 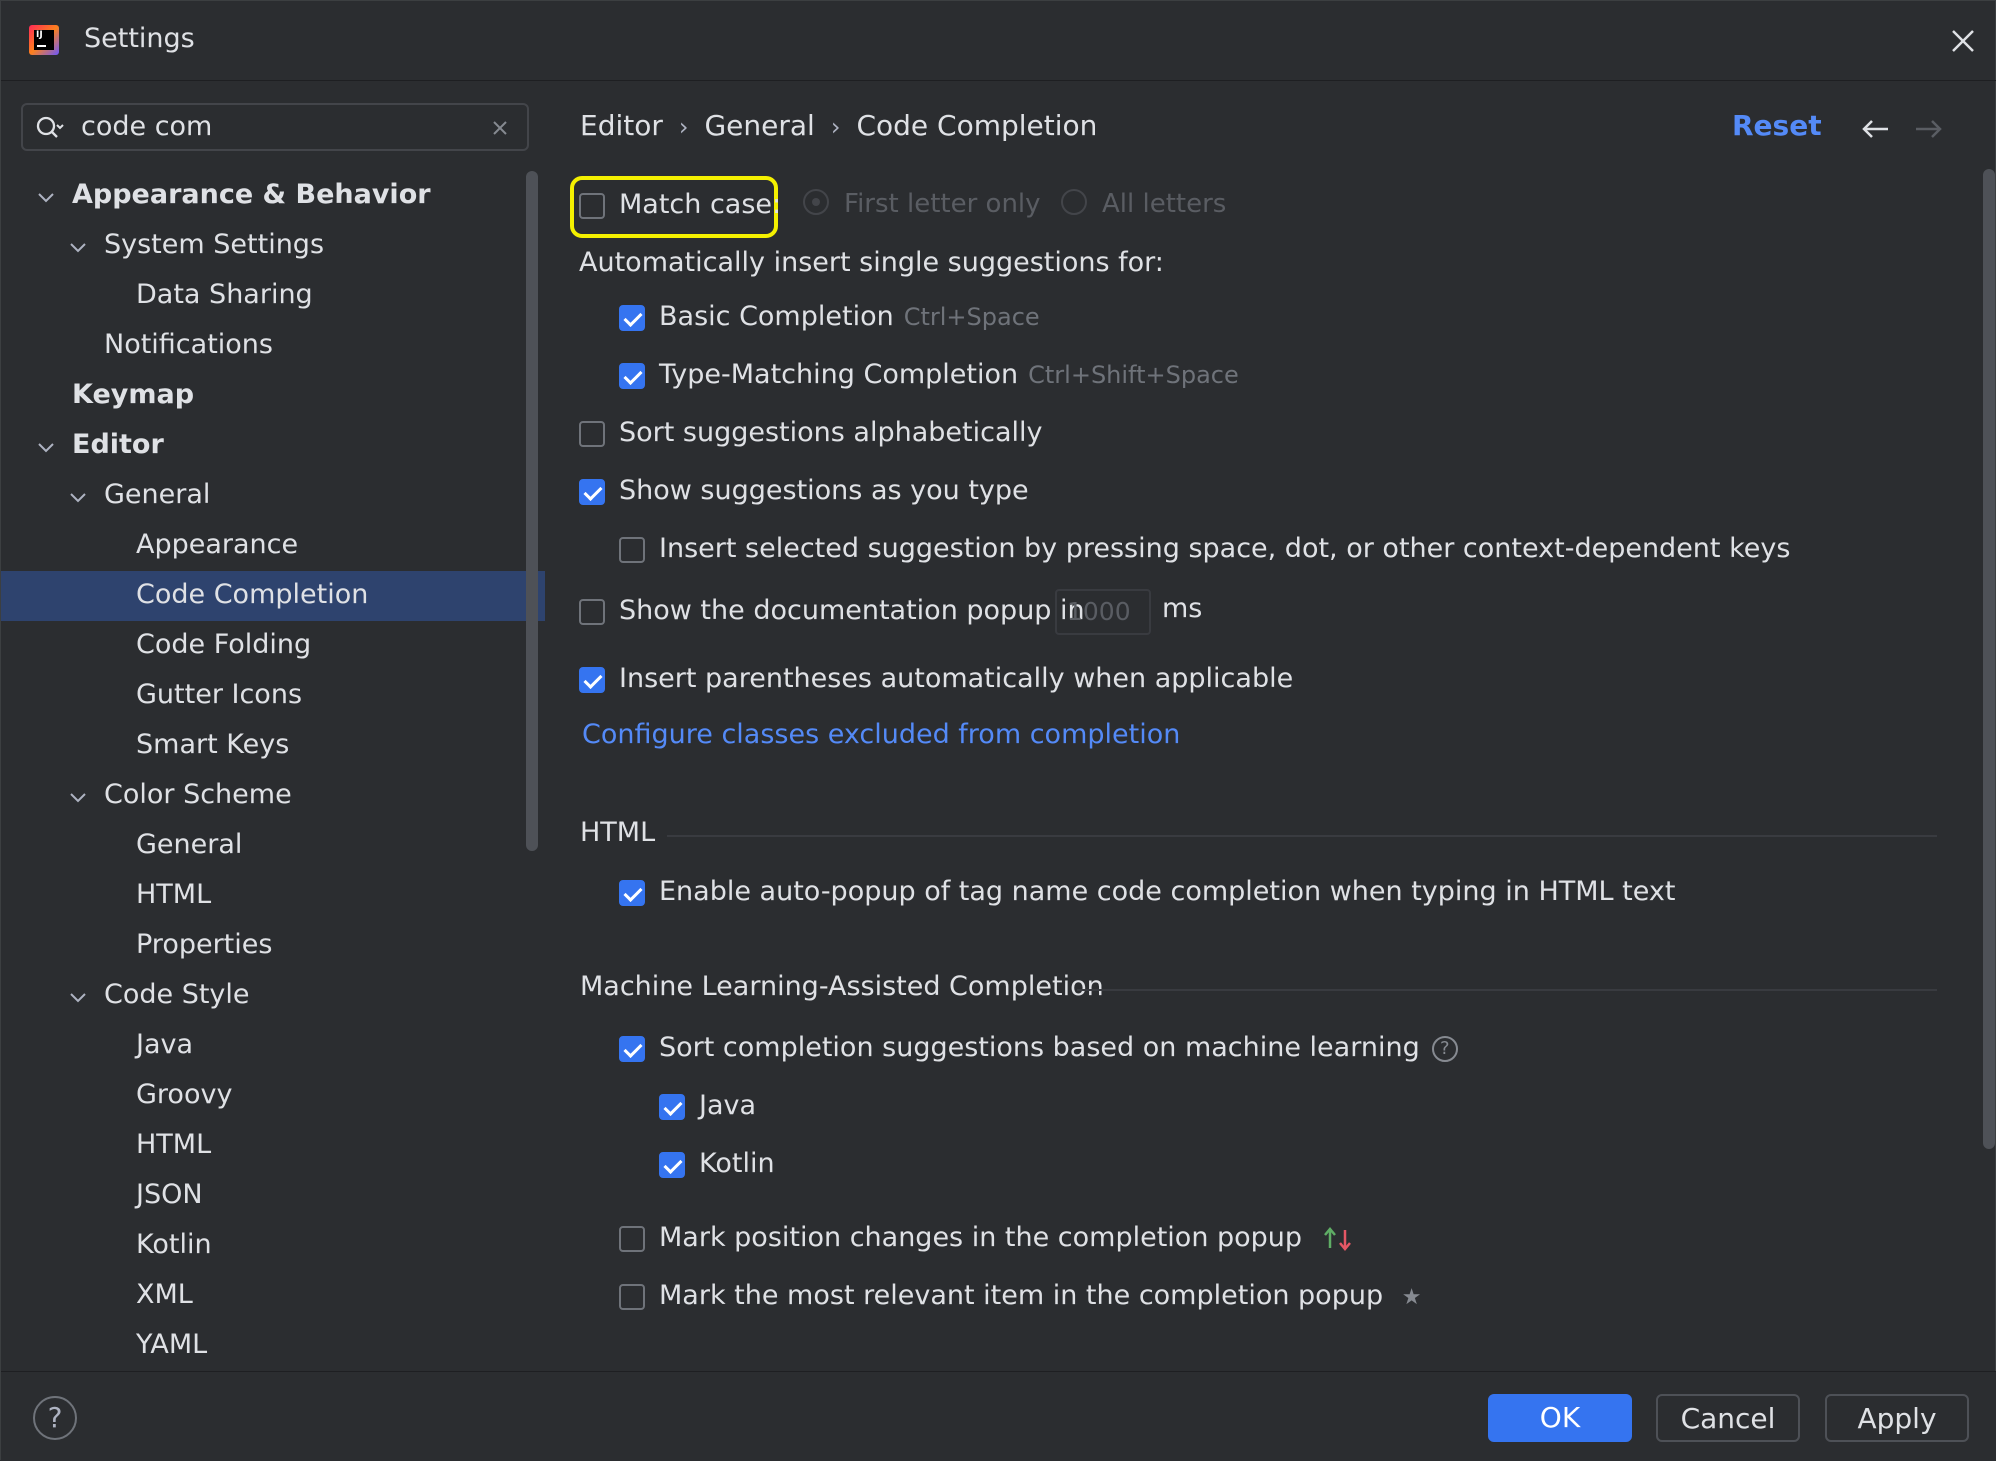 What do you see at coordinates (50, 127) in the screenshot?
I see `search-icon` at bounding box center [50, 127].